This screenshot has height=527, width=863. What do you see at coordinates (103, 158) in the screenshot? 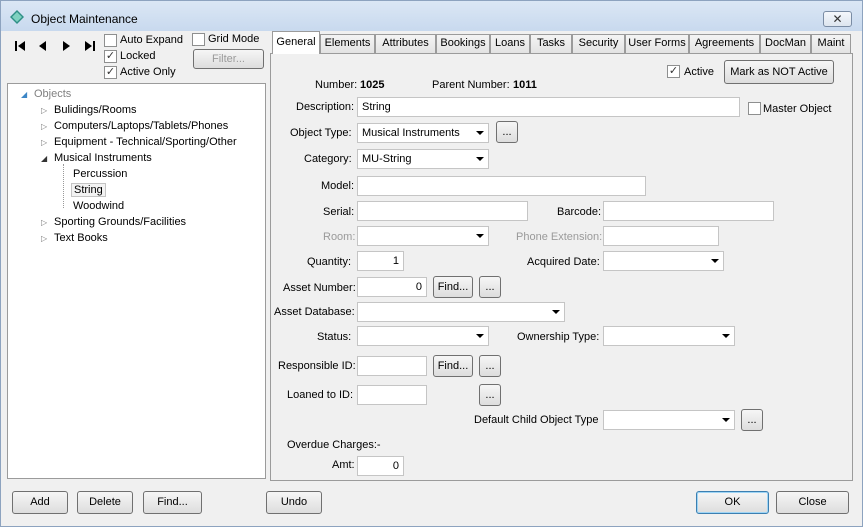
I see `tree-item-musical-instruments: Musical Instruments` at bounding box center [103, 158].